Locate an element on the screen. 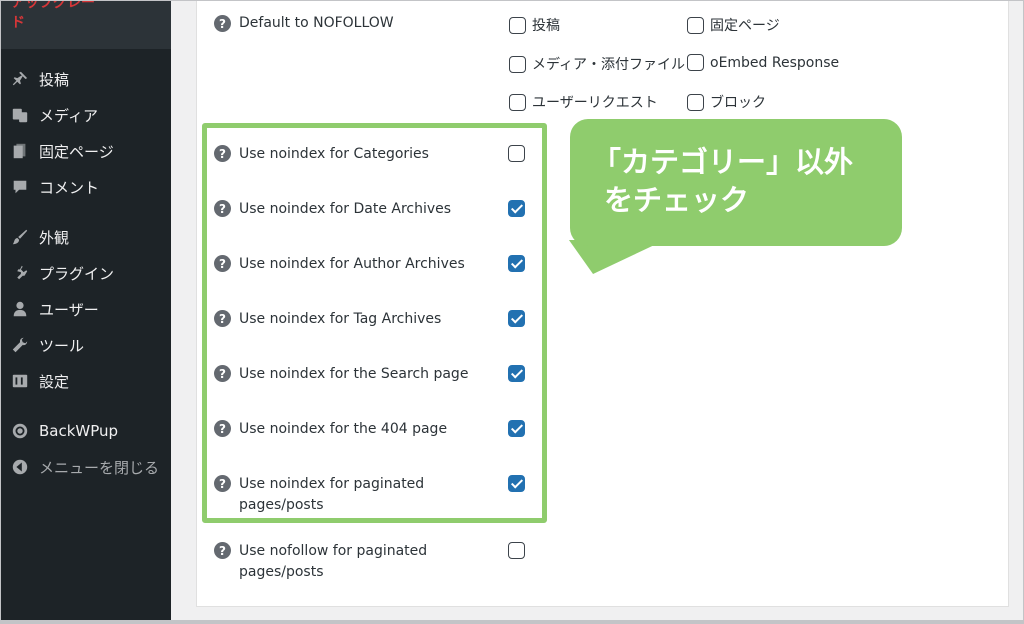  setting-label: Use noindex for Categories is located at coordinates (334, 154).